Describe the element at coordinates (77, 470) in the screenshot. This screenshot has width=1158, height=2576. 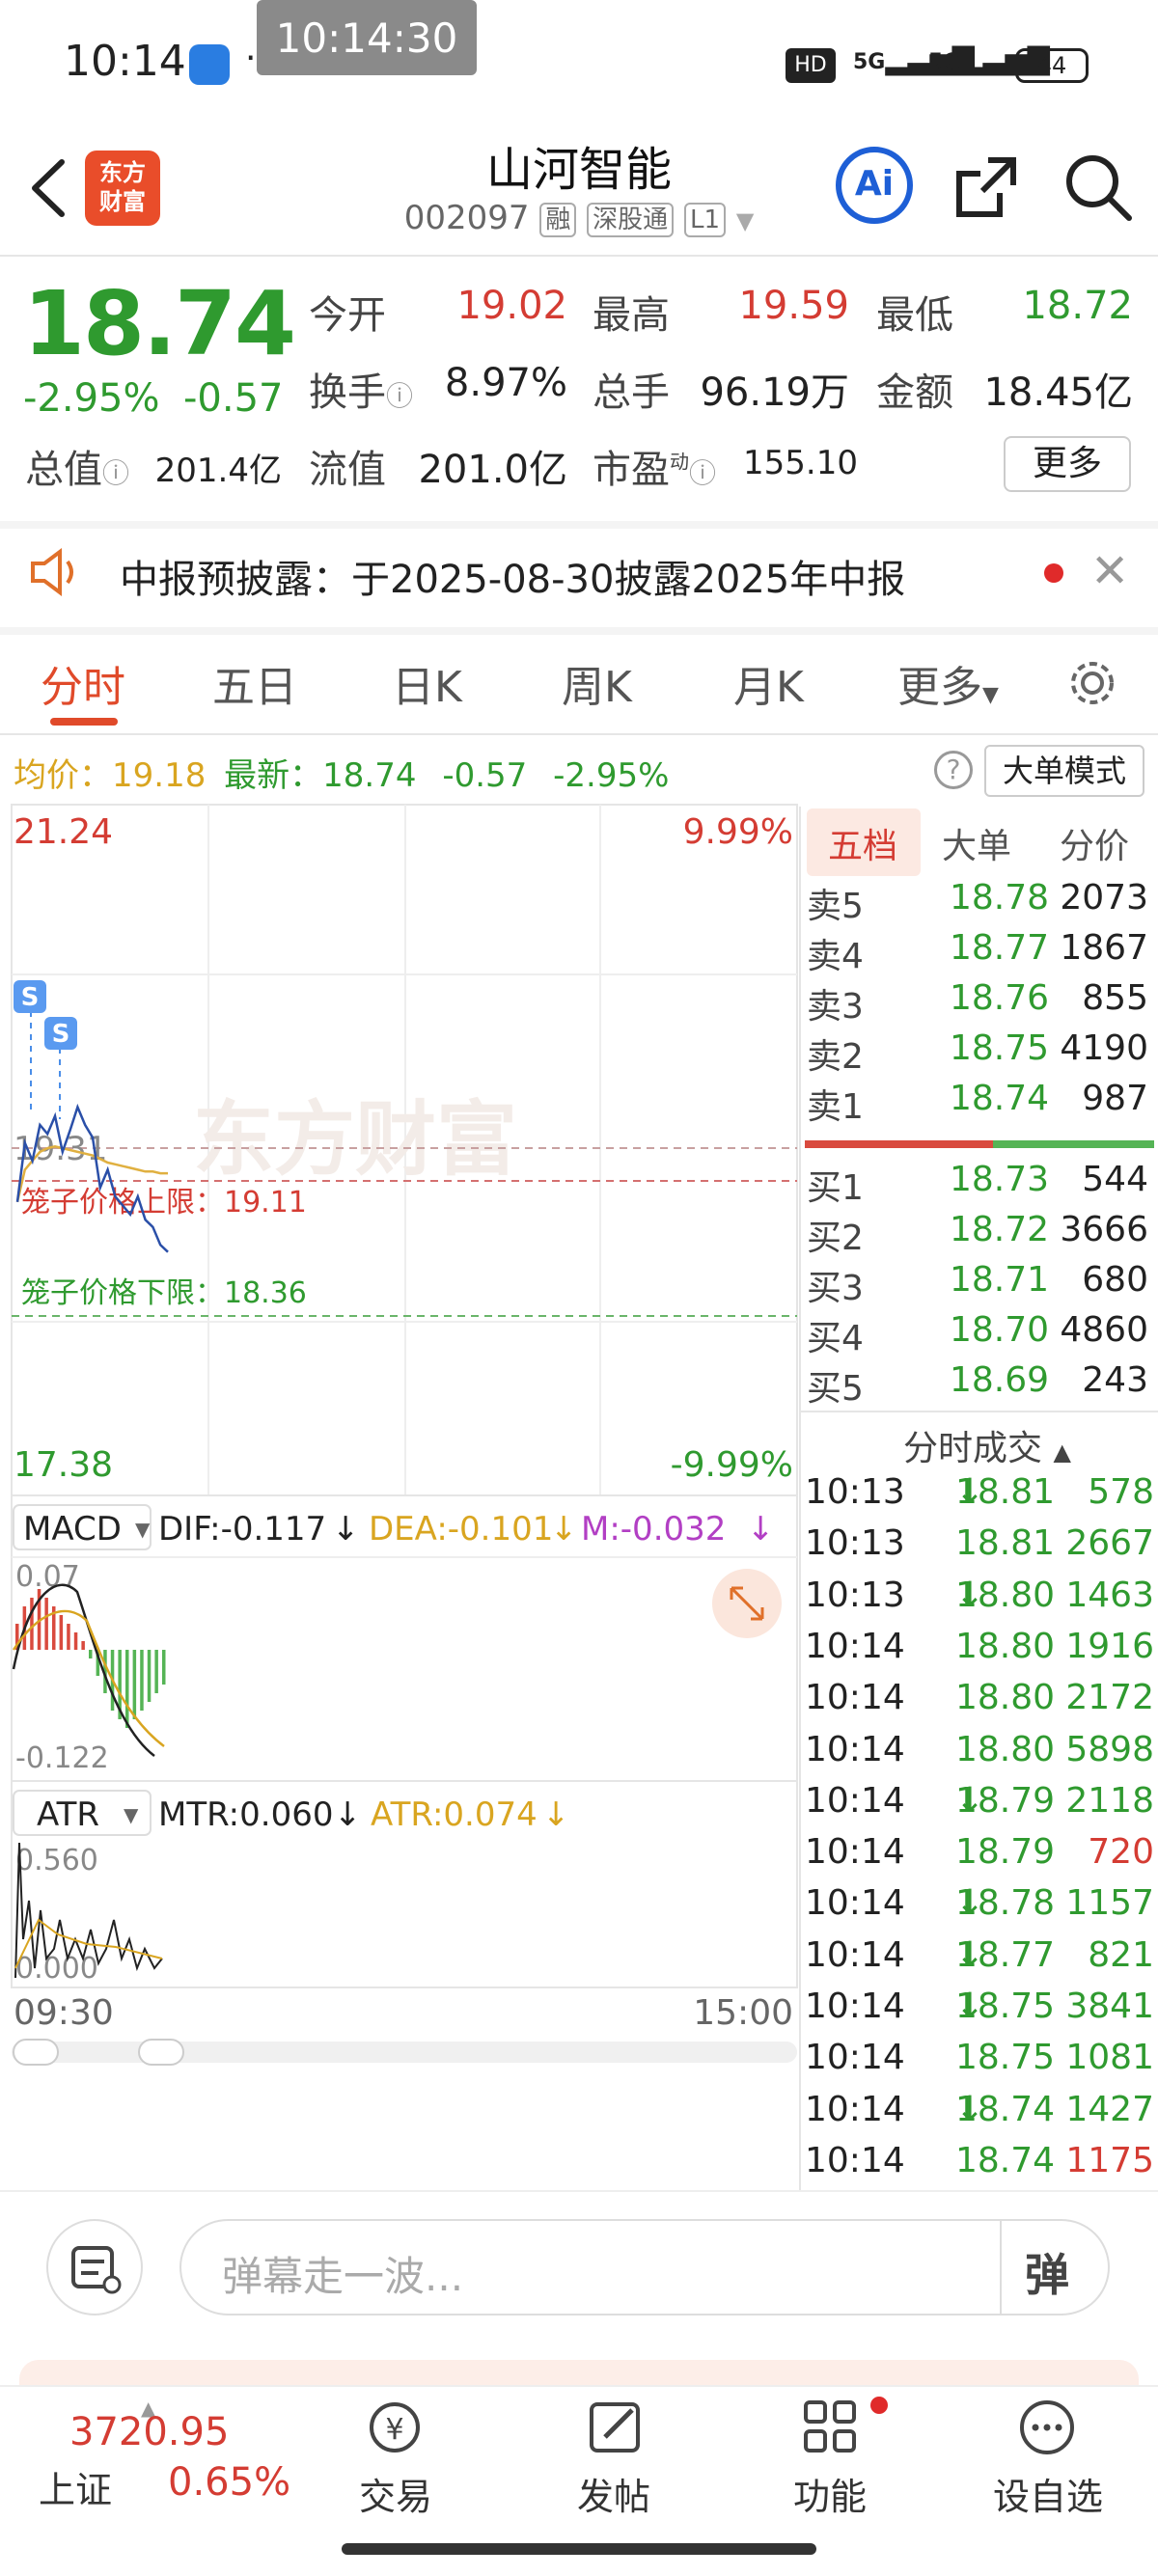
I see `mcap-label: 总值ⓘ` at that location.